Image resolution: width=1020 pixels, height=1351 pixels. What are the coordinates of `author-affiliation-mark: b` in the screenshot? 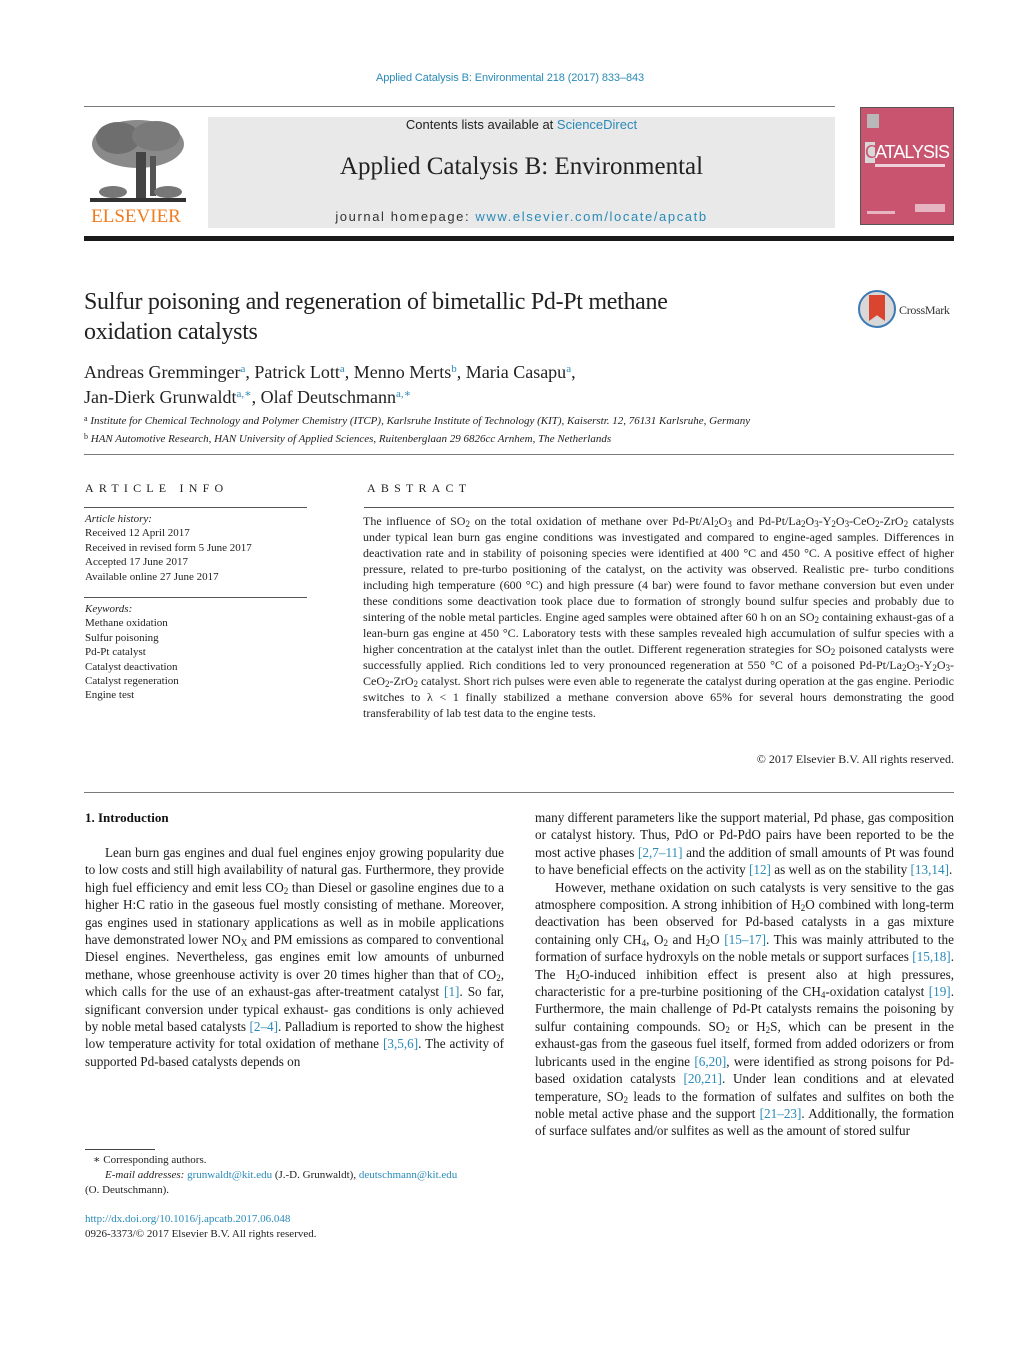 It's located at (454, 369).